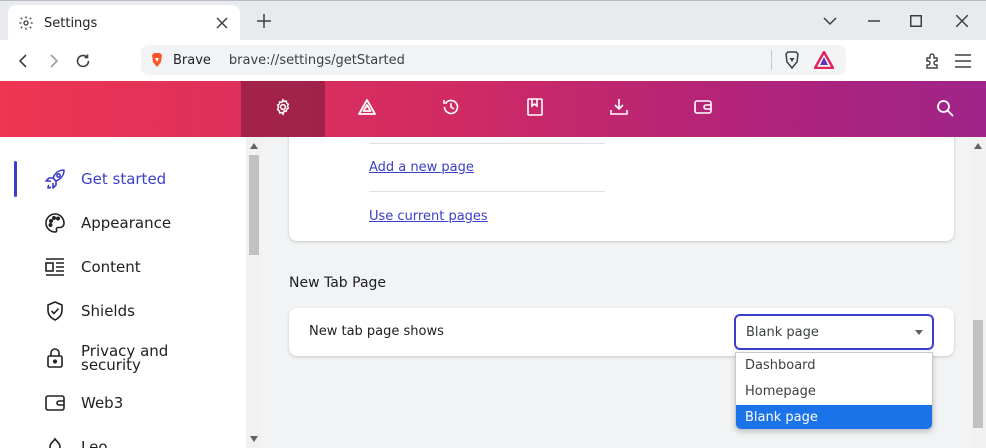 The width and height of the screenshot is (986, 448). Describe the element at coordinates (254, 205) in the screenshot. I see `sidebar-scroll-thumb` at that location.